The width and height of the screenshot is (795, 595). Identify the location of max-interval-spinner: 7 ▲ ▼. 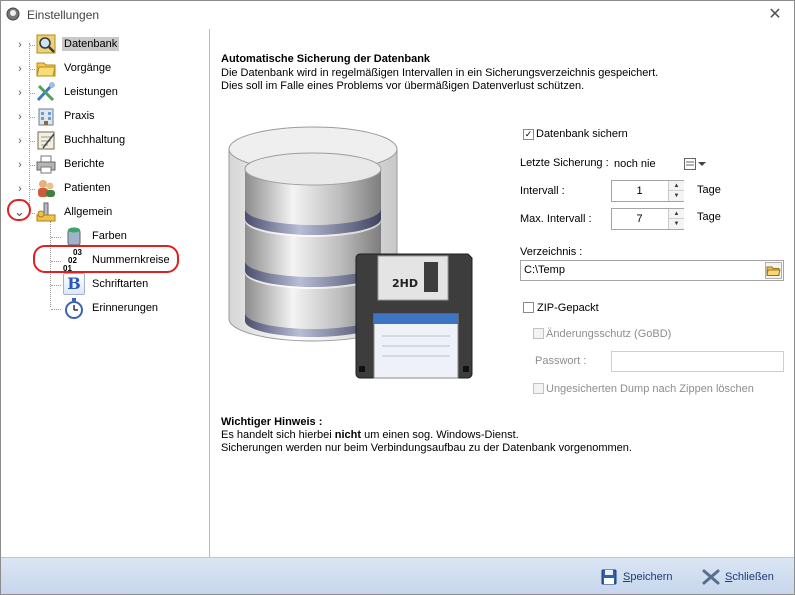
(647, 219).